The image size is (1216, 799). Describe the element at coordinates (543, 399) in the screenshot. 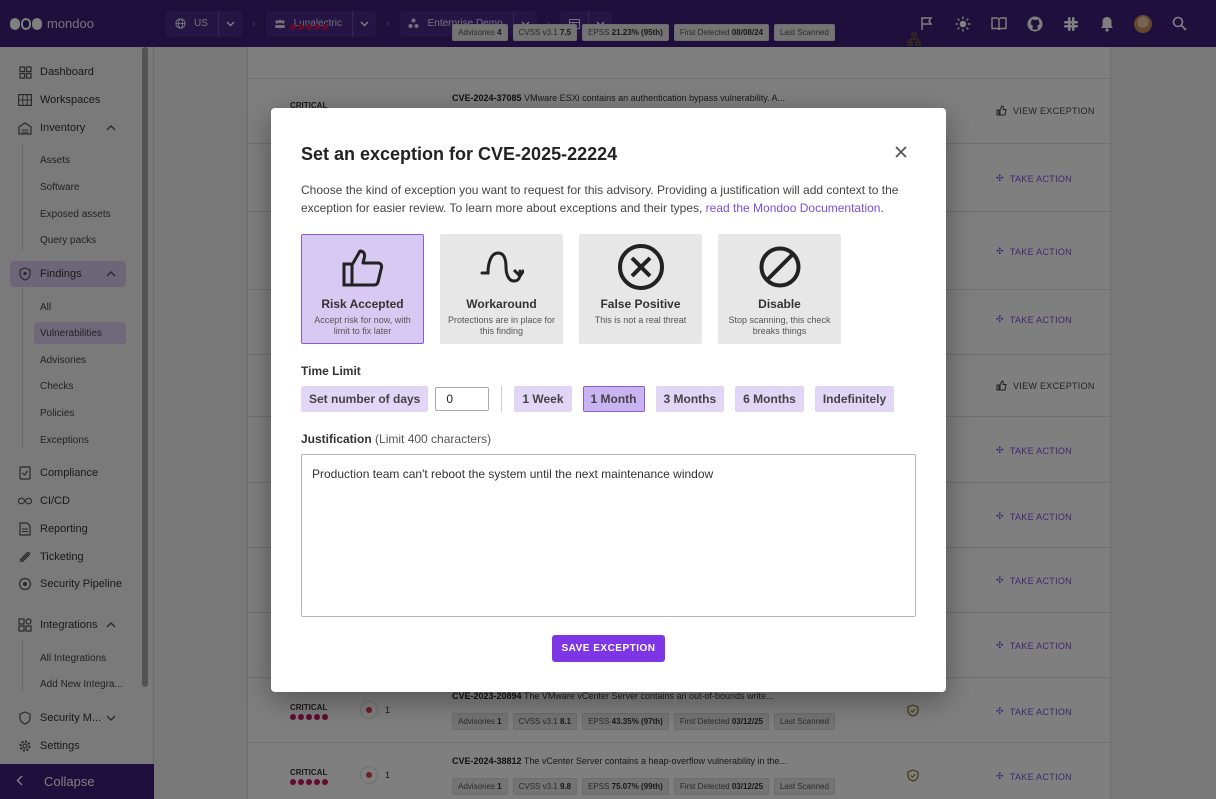

I see `time-option-1-week: 1 Week` at that location.